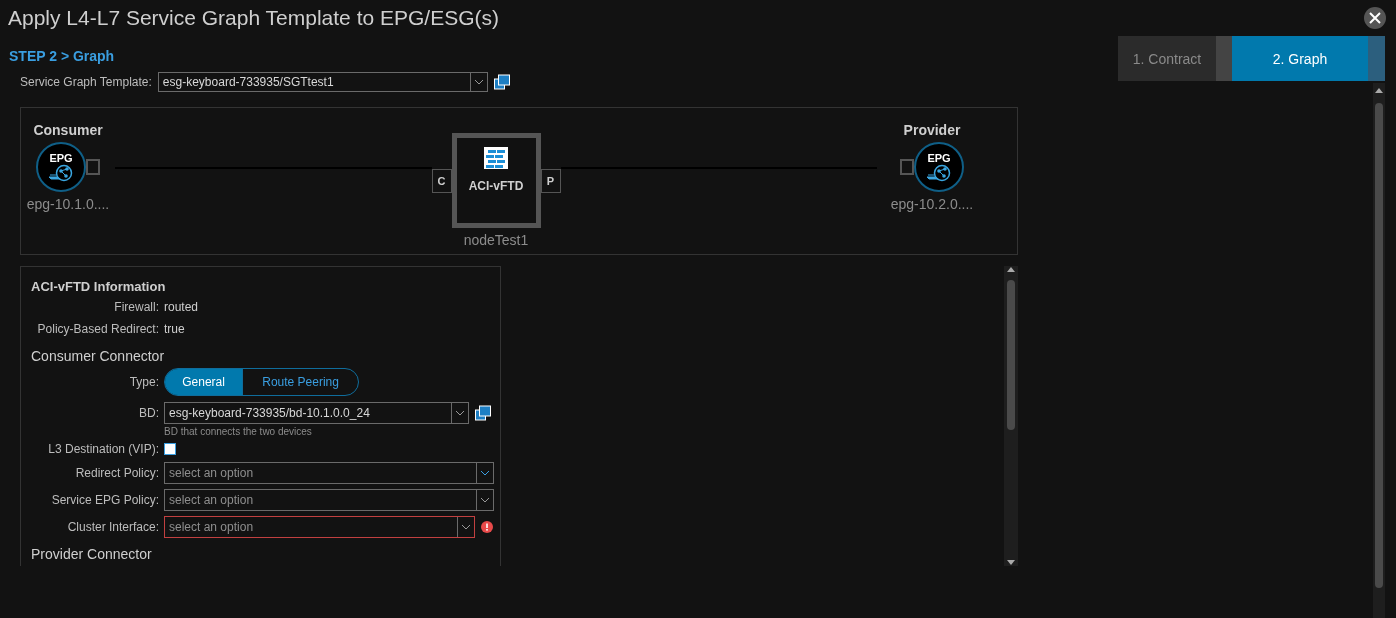  What do you see at coordinates (62, 56) in the screenshot?
I see `step-label: STEP 2 > Graph` at bounding box center [62, 56].